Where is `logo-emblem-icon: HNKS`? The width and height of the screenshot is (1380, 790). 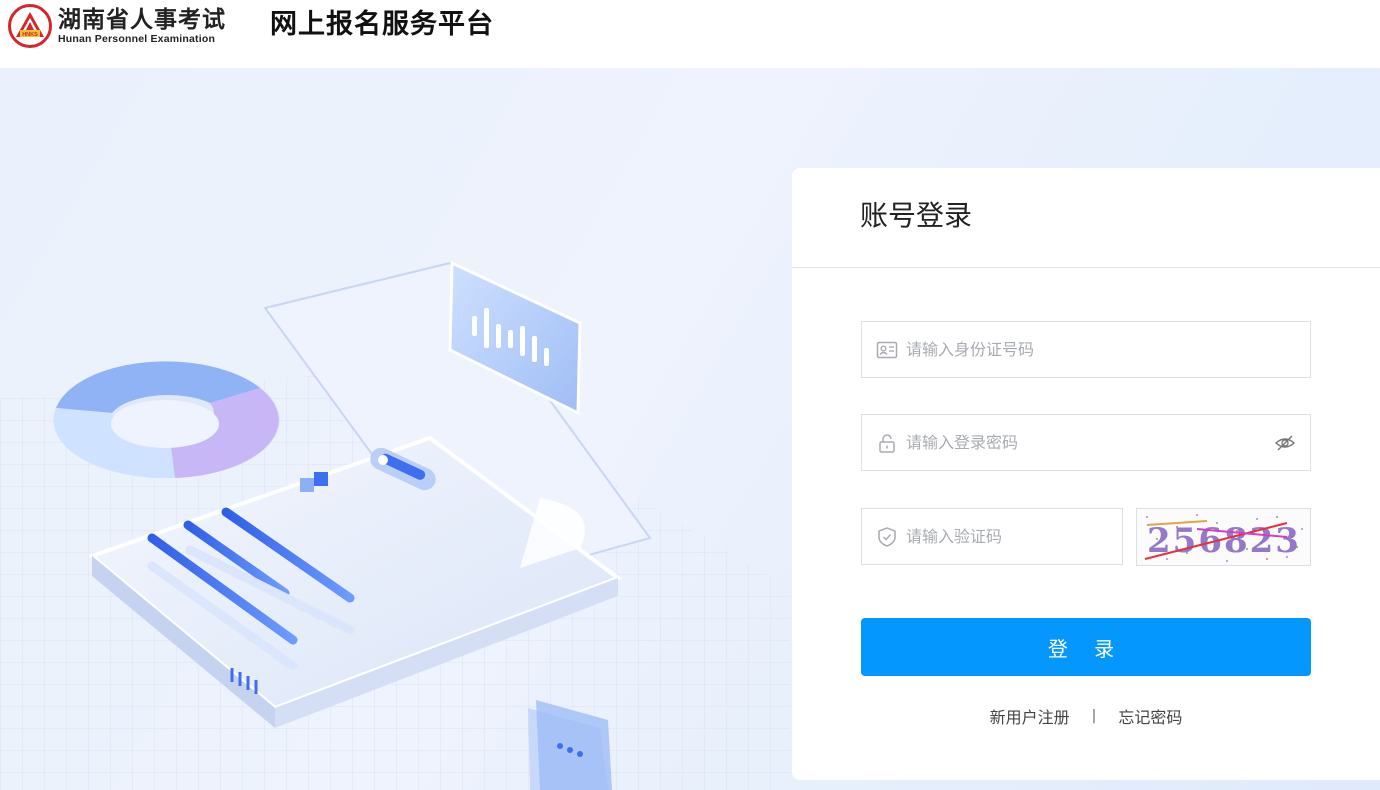
logo-emblem-icon: HNKS is located at coordinates (30, 26).